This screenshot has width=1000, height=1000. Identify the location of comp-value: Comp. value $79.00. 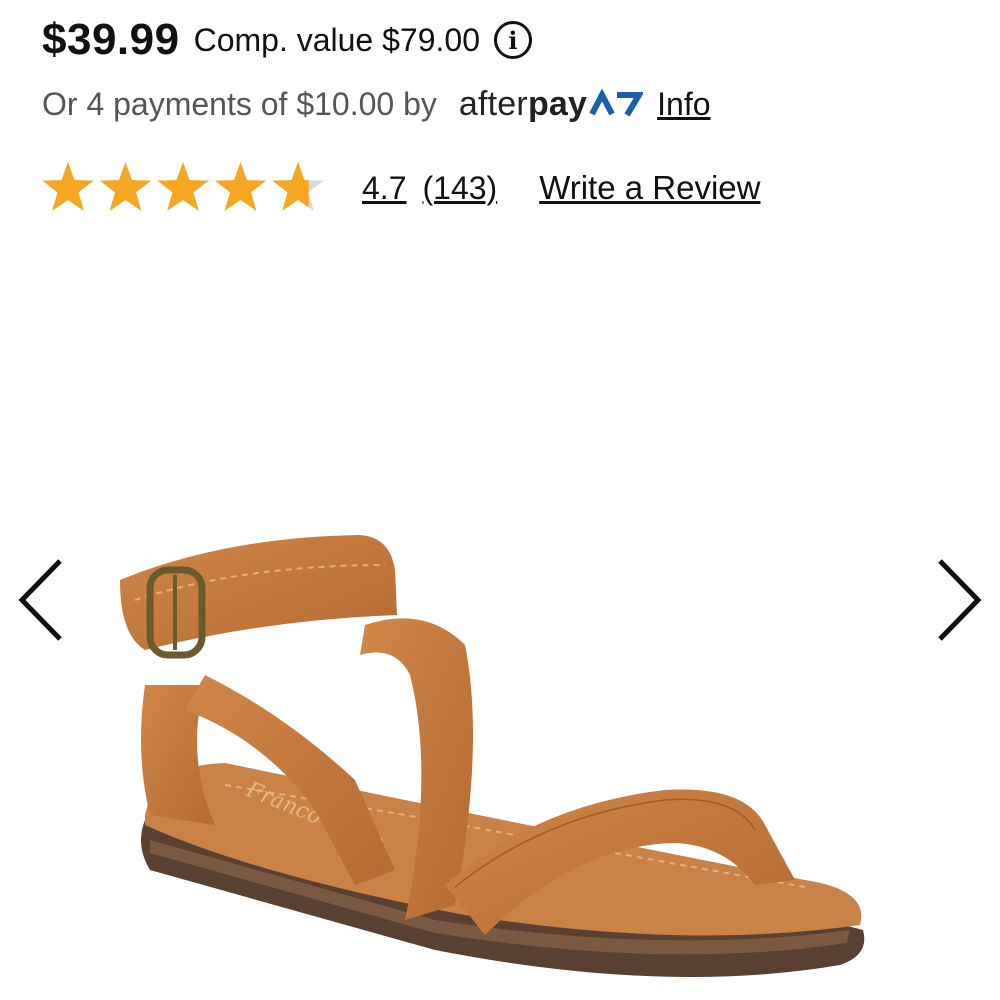
(336, 39).